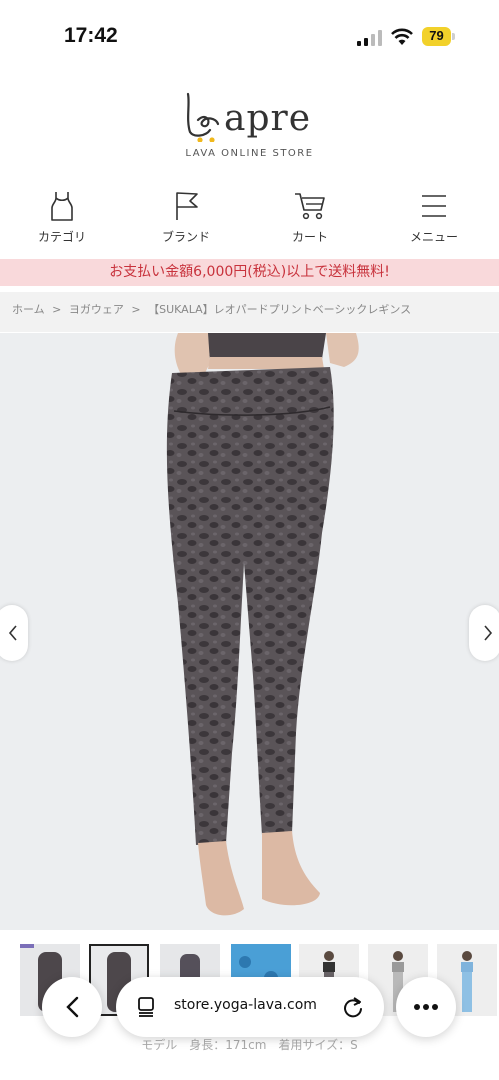 This screenshot has height=1080, width=499. I want to click on logo-subtitle: LAVA ONLINE STORE, so click(249, 153).